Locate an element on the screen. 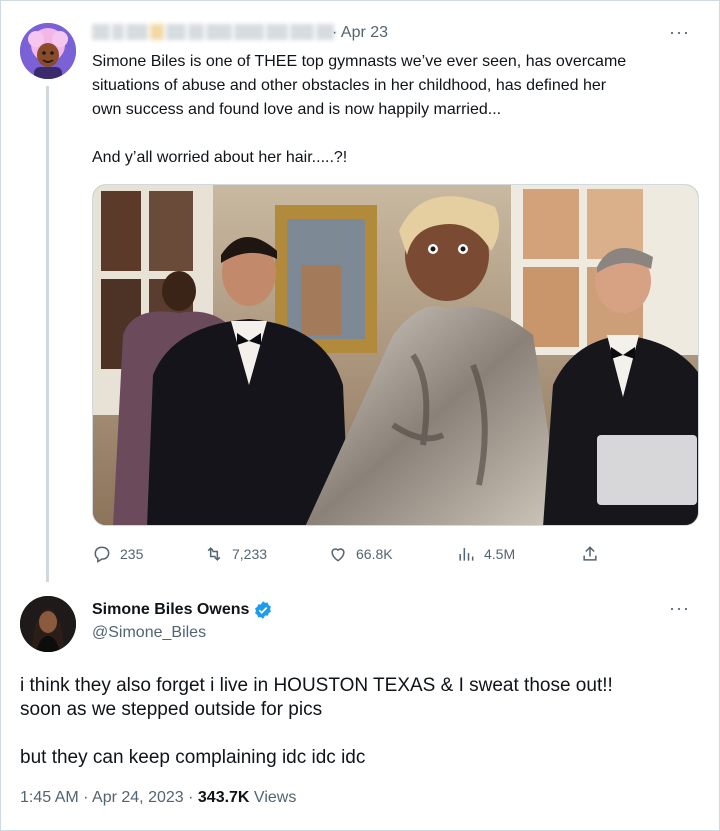 The image size is (720, 831). views-button: 4.5M is located at coordinates (485, 554).